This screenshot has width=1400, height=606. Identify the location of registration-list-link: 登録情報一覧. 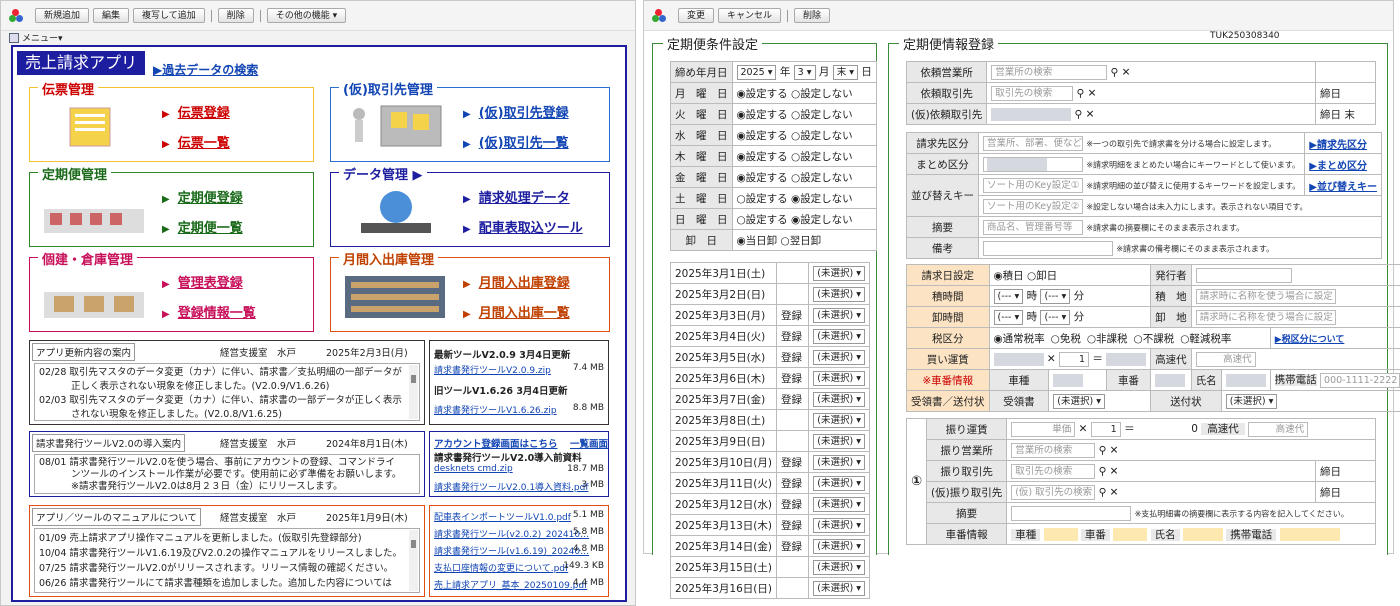
(209, 311).